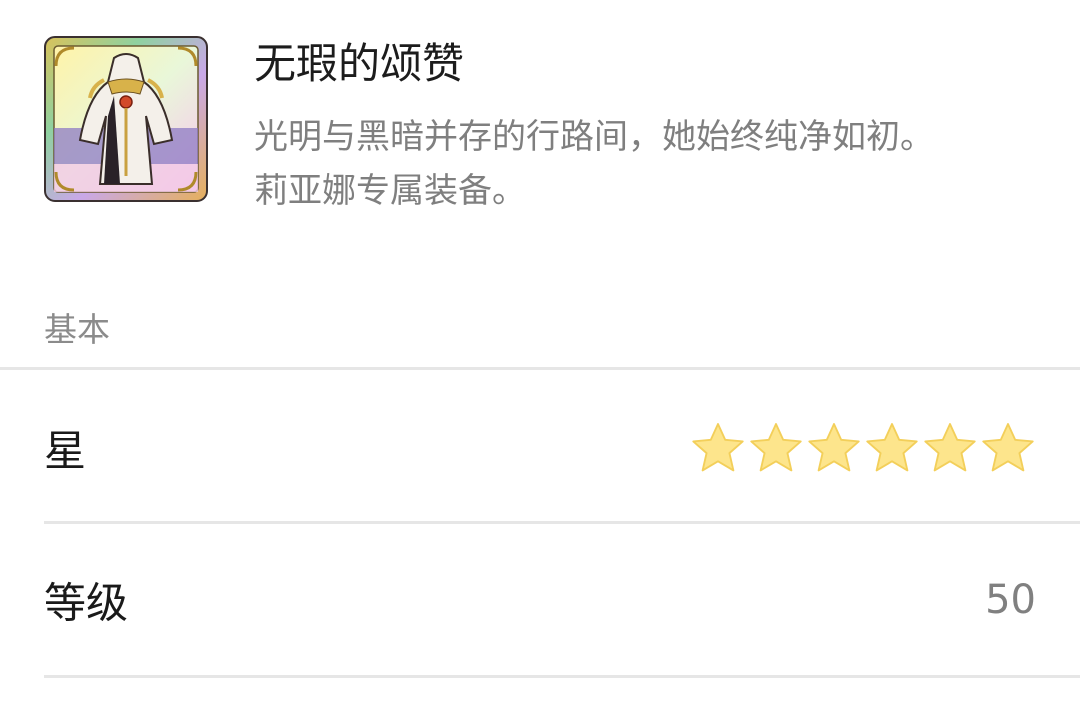 The width and height of the screenshot is (1080, 720). What do you see at coordinates (77, 329) in the screenshot?
I see `section-title-basic: 基本` at bounding box center [77, 329].